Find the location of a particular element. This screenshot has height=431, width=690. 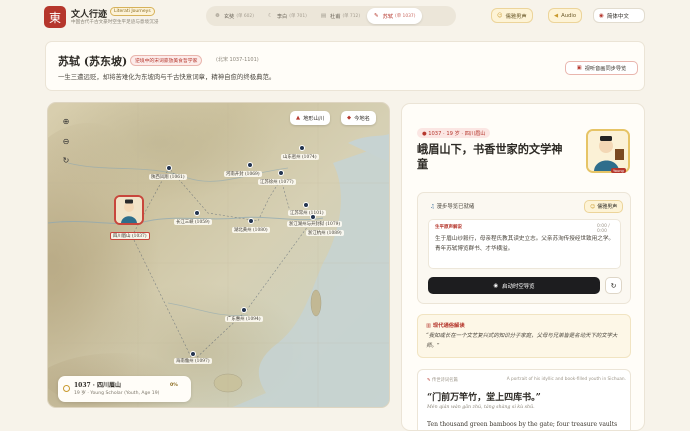

poem-source-text: 传世诗词名篇 is located at coordinates (444, 380).